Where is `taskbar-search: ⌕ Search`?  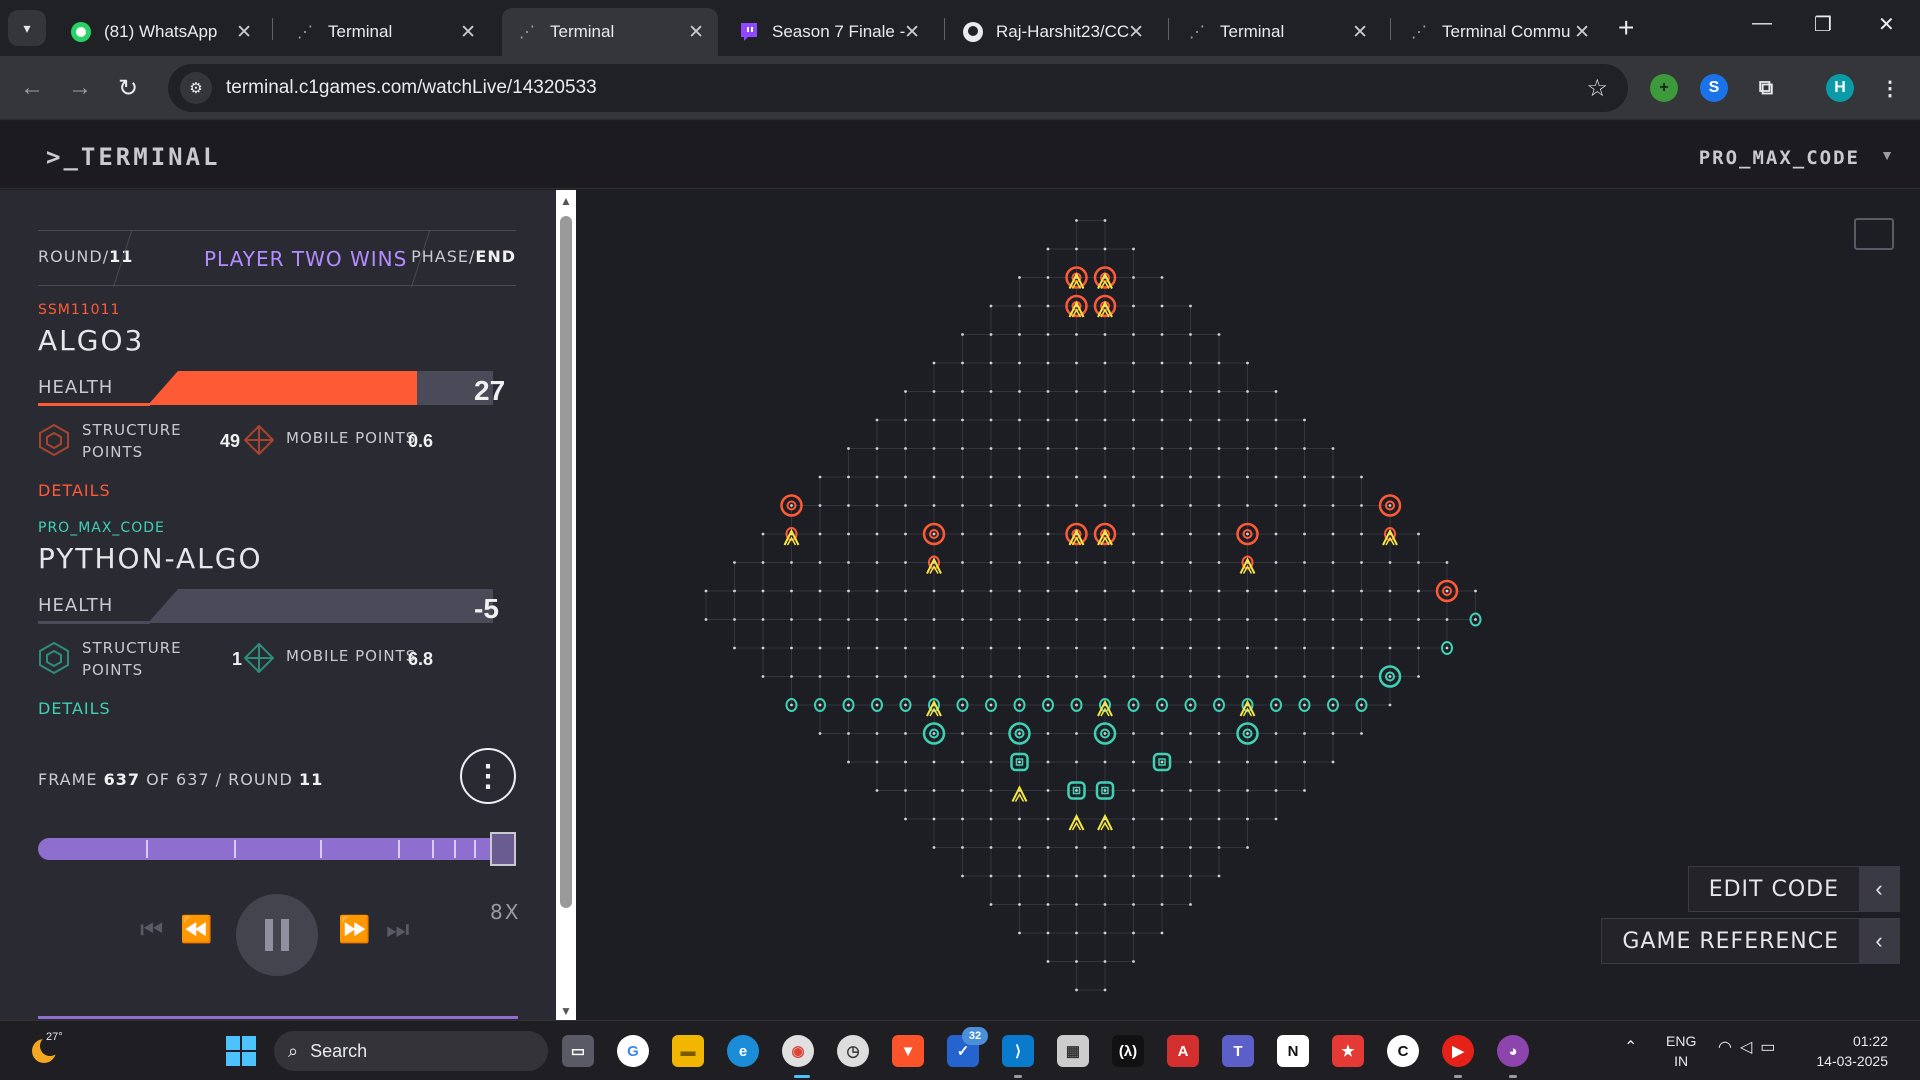
taskbar-search: ⌕ Search is located at coordinates (411, 1051).